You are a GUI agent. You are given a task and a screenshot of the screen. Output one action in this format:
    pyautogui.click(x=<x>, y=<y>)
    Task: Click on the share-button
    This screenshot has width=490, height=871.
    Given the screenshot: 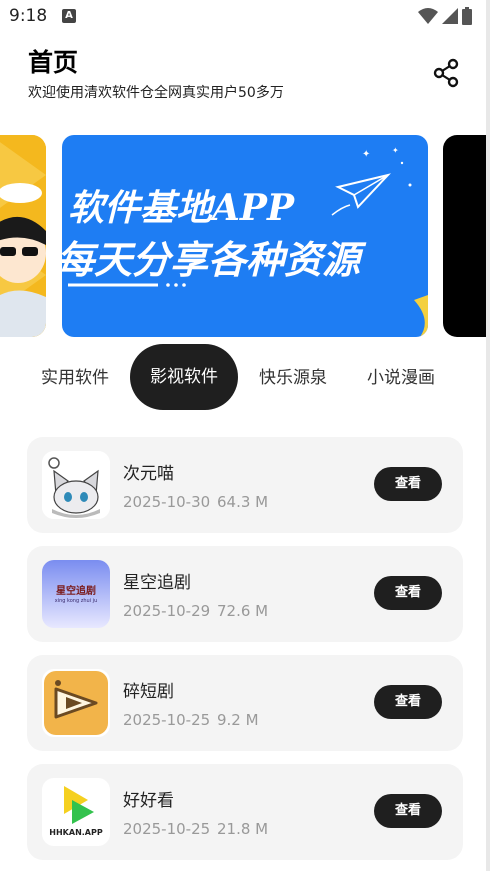 What is the action you would take?
    pyautogui.click(x=446, y=73)
    